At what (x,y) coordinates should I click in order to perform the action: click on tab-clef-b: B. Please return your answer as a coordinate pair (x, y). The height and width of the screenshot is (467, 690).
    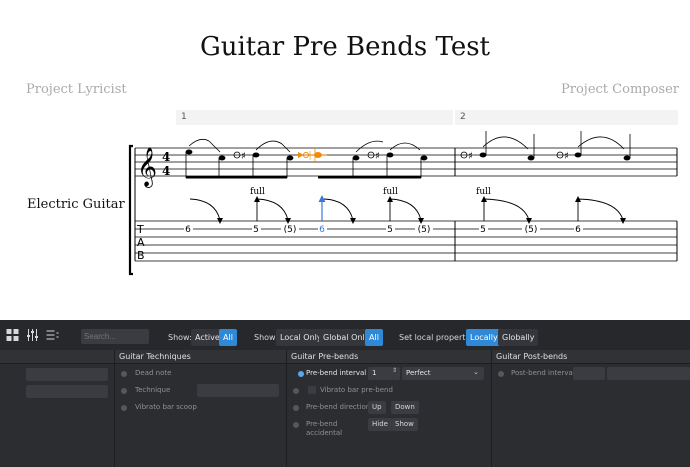
    Looking at the image, I should click on (141, 255).